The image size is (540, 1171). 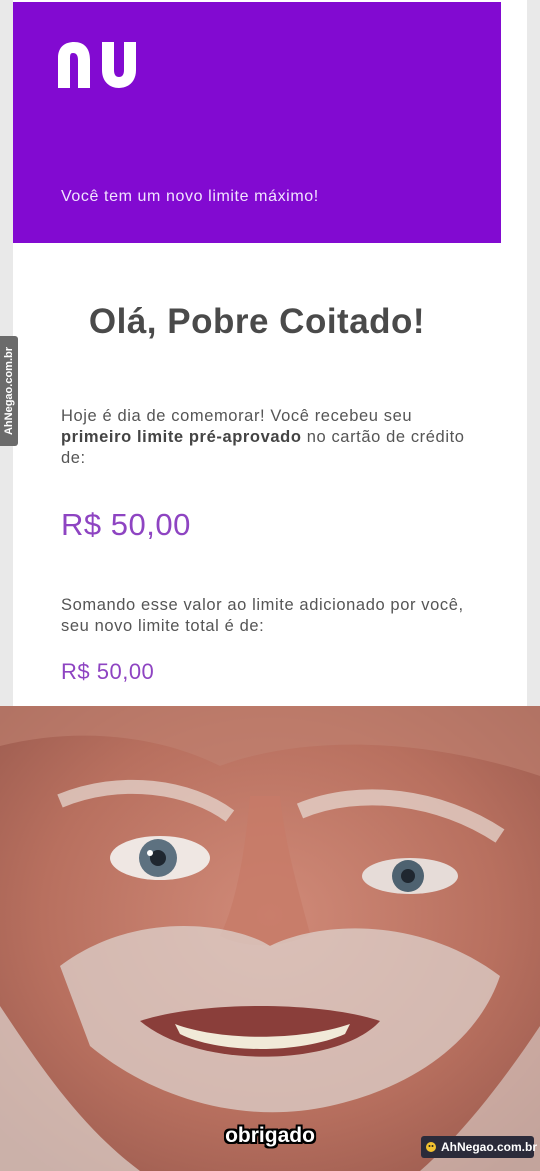 What do you see at coordinates (257, 321) in the screenshot?
I see `greeting-title: Olá, Pobre Coitado!` at bounding box center [257, 321].